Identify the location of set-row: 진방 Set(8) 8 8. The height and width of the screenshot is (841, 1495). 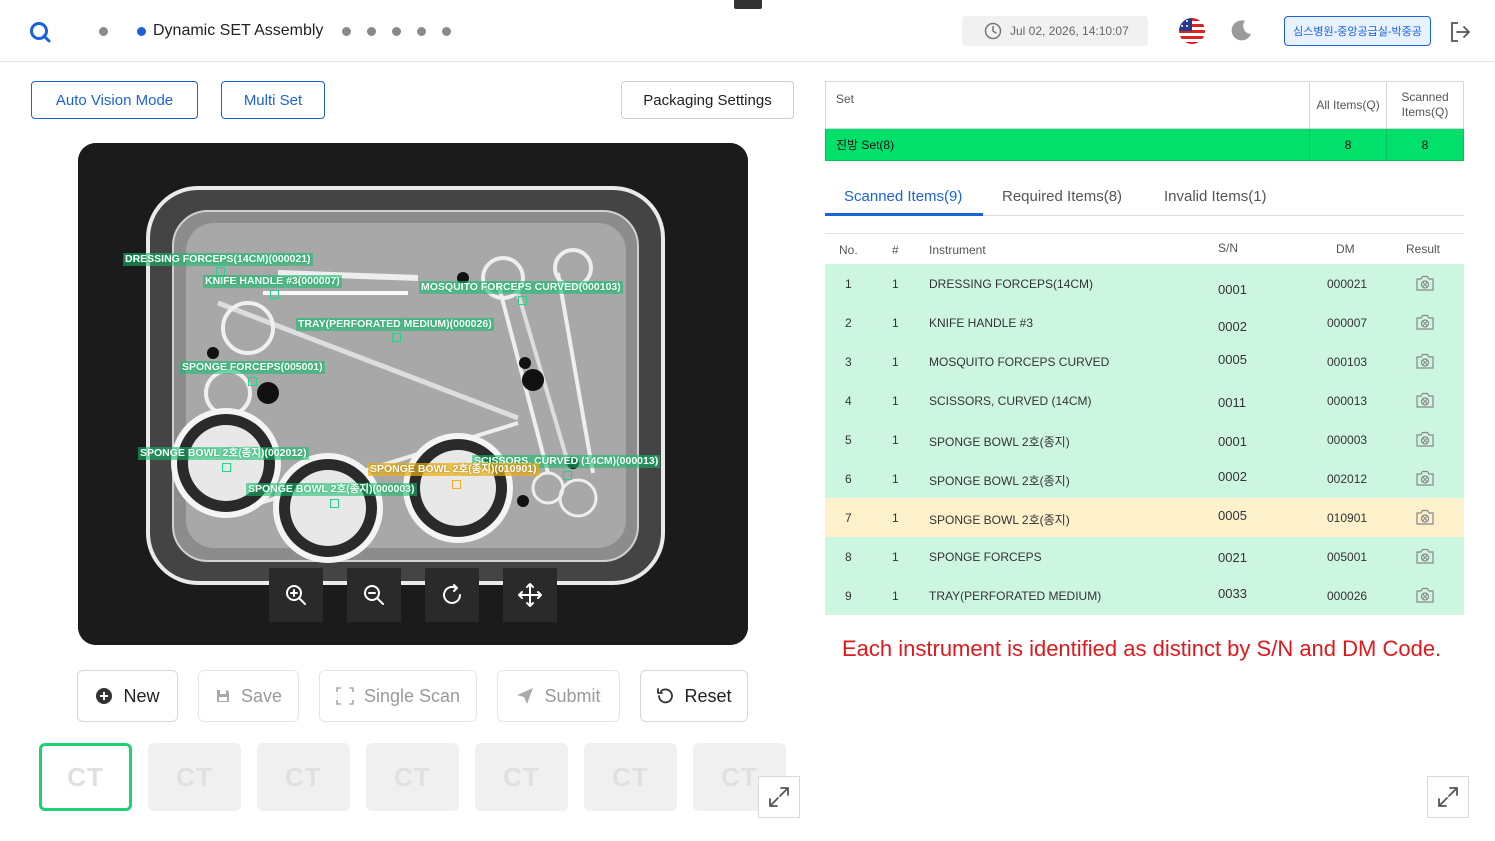
(1144, 144).